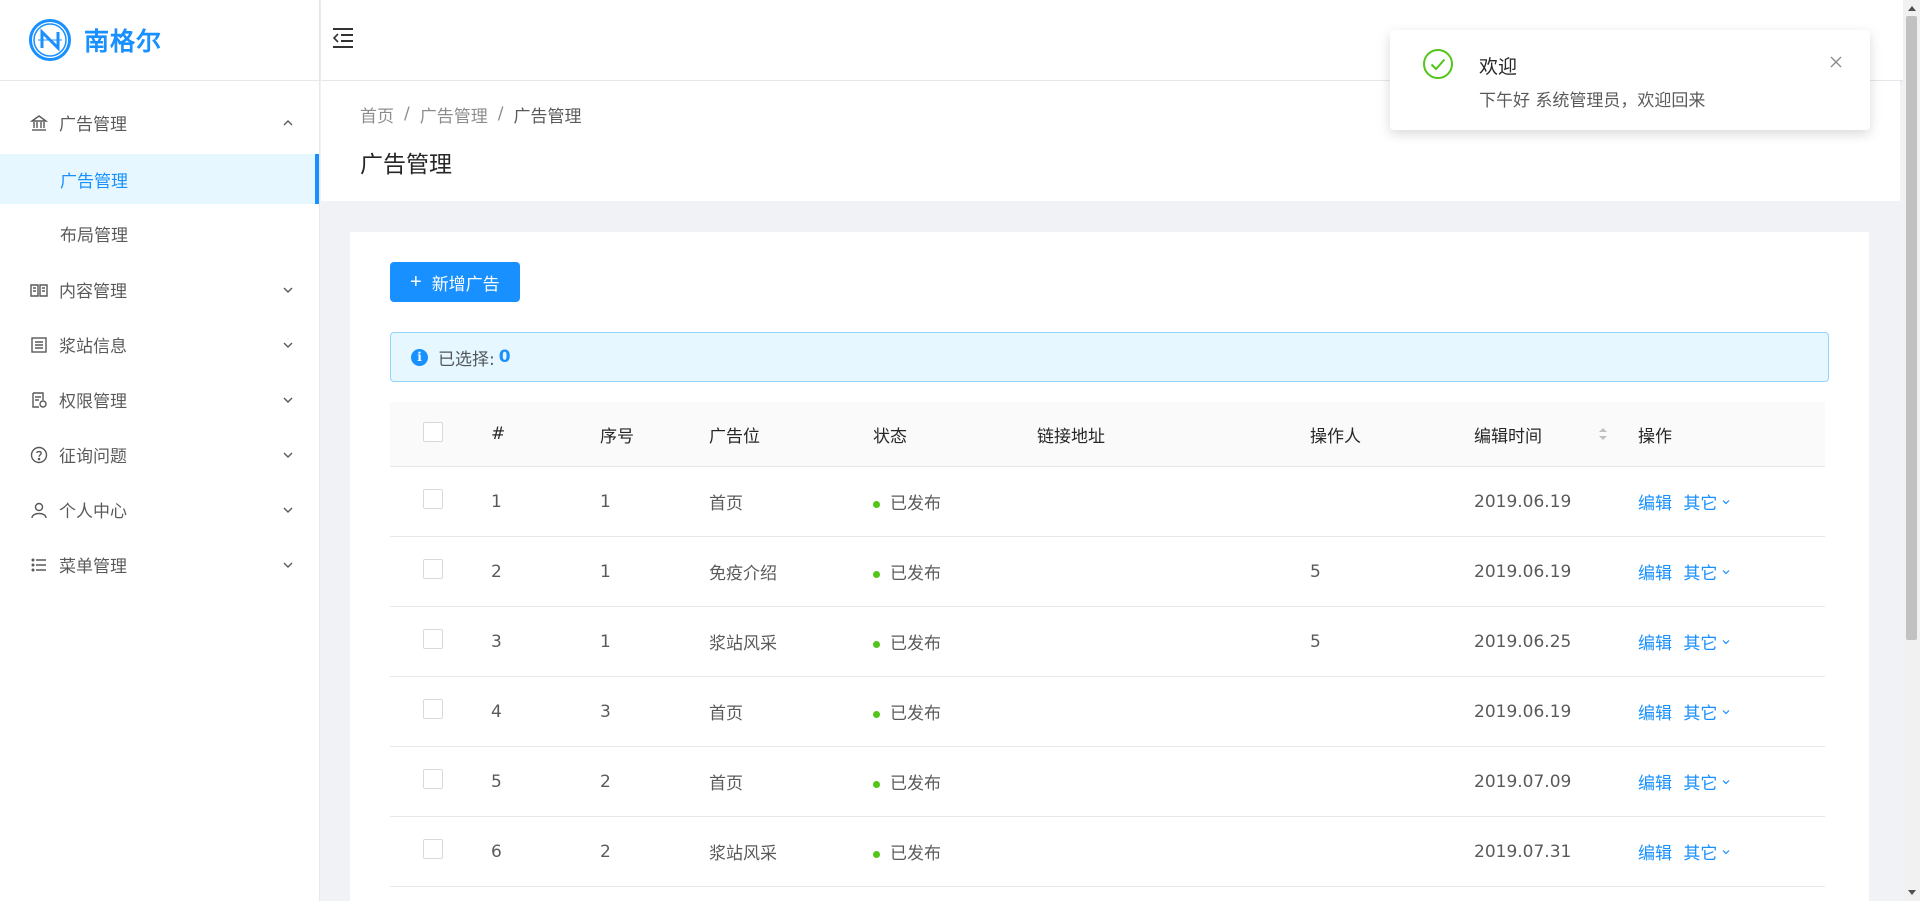 This screenshot has width=1920, height=901. What do you see at coordinates (1107, 572) in the screenshot?
I see `table-row: 2 1 免疫介绍 已发布 5 2019.06.19 编辑 其它` at bounding box center [1107, 572].